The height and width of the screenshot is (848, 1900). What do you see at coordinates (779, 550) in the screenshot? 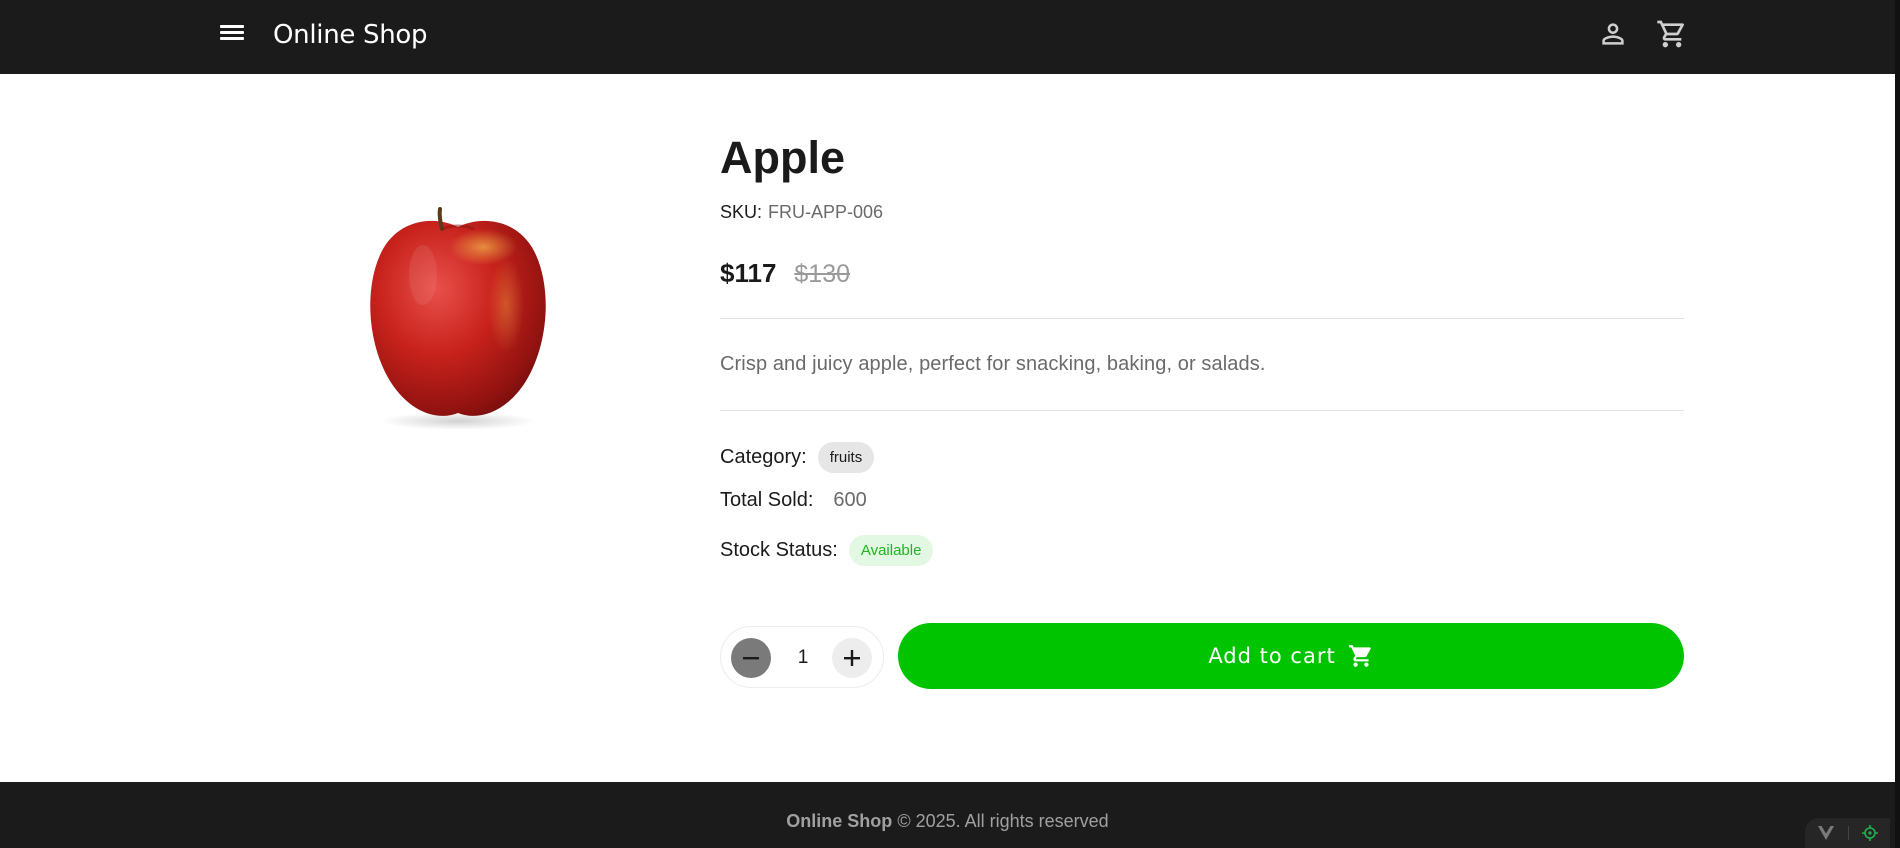
I see `stock-status-label: Stock Status:` at bounding box center [779, 550].